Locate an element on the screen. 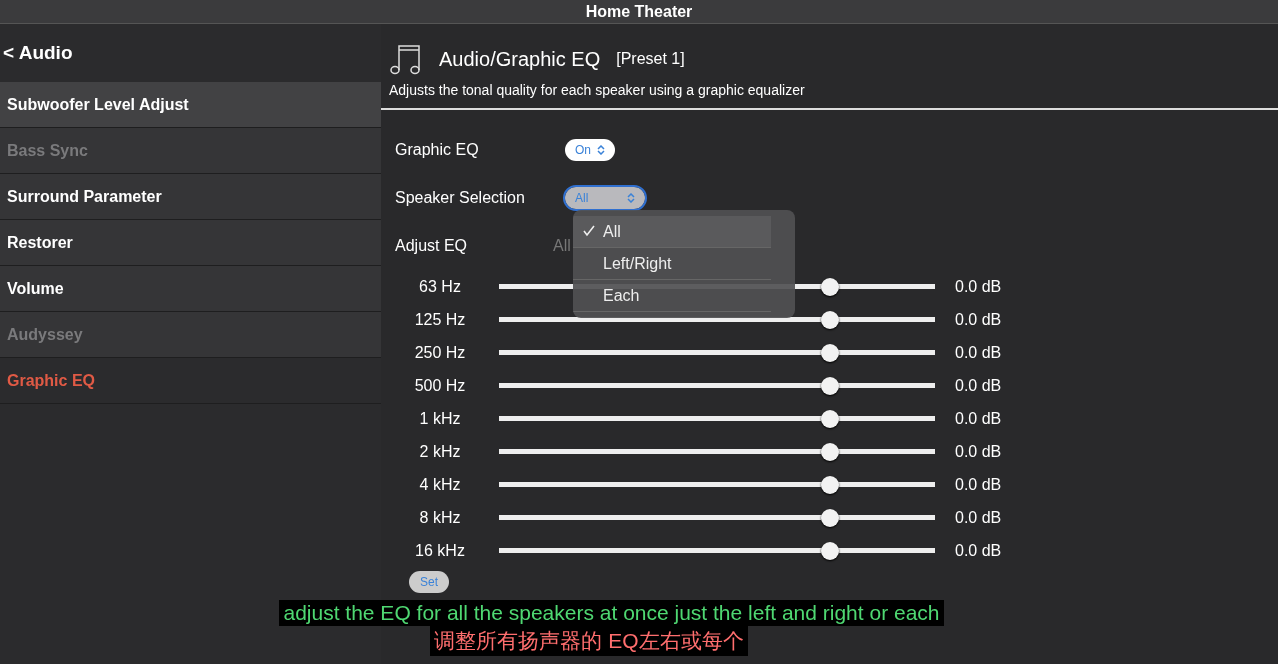 The width and height of the screenshot is (1278, 664). option-label: Adjust EQ is located at coordinates (432, 246).